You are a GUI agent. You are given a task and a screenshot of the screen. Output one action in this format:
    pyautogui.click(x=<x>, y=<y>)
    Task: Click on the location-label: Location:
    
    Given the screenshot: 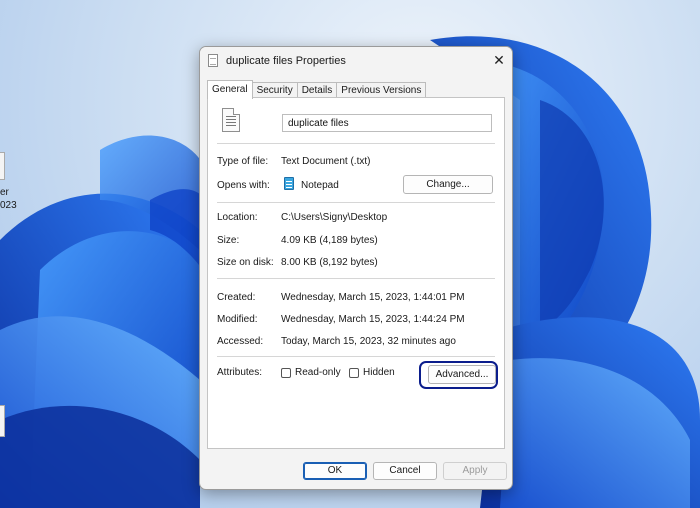 What is the action you would take?
    pyautogui.click(x=237, y=217)
    